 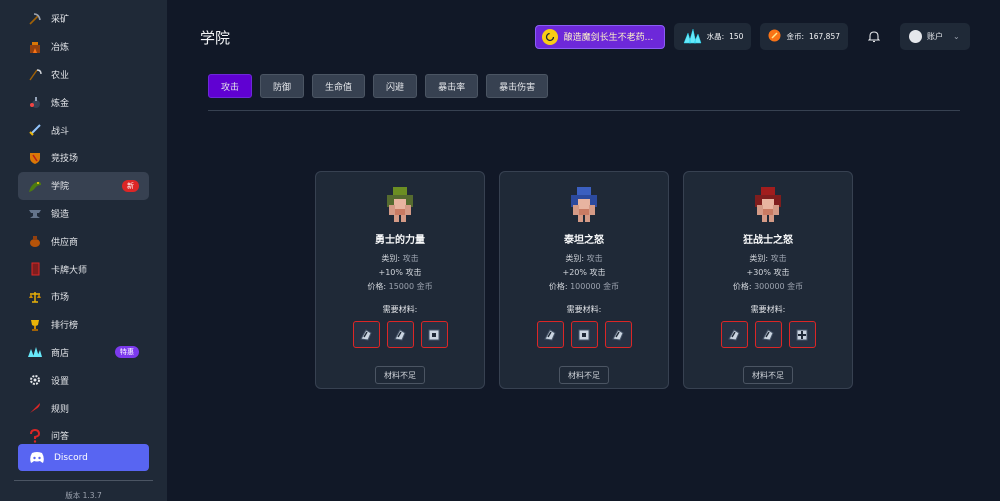 What do you see at coordinates (83, 325) in the screenshot?
I see `sidebar-item-leaderboard: 排行榜` at bounding box center [83, 325].